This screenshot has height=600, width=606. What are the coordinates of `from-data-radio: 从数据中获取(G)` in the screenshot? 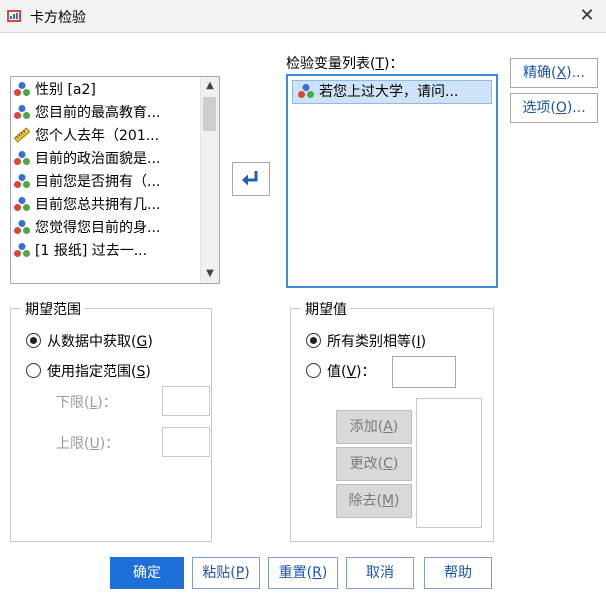 It's located at (89, 341).